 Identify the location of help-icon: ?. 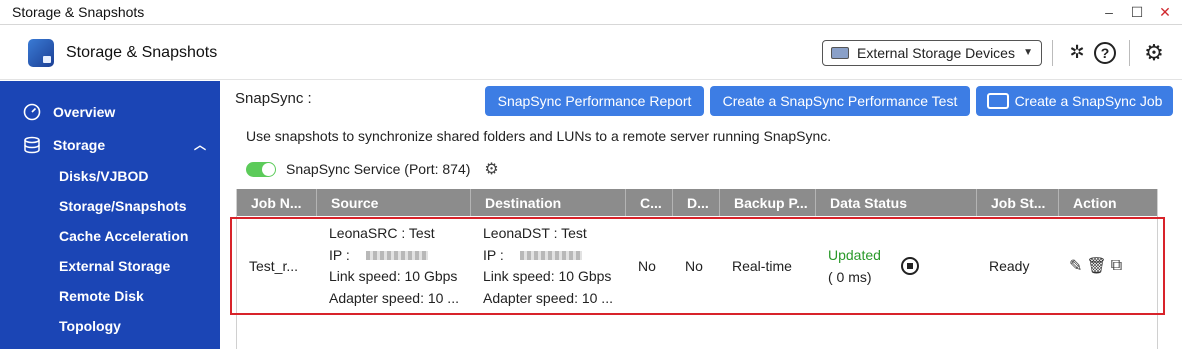
(1105, 52).